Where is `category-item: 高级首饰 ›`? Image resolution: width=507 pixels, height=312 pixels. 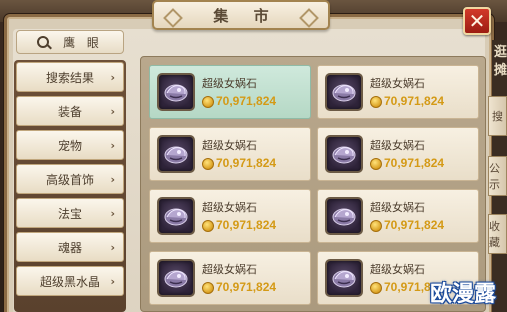
category-item: 高级首饰 › is located at coordinates (70, 179).